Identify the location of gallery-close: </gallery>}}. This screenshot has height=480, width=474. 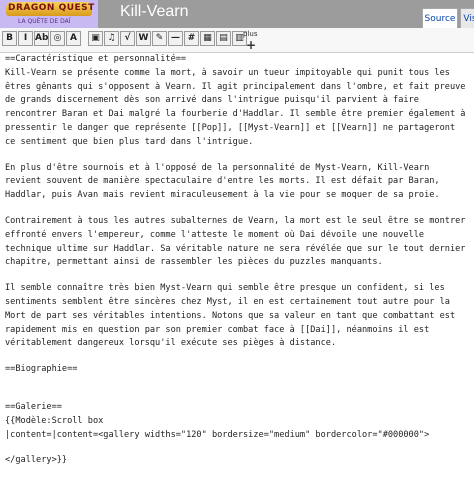
(36, 460).